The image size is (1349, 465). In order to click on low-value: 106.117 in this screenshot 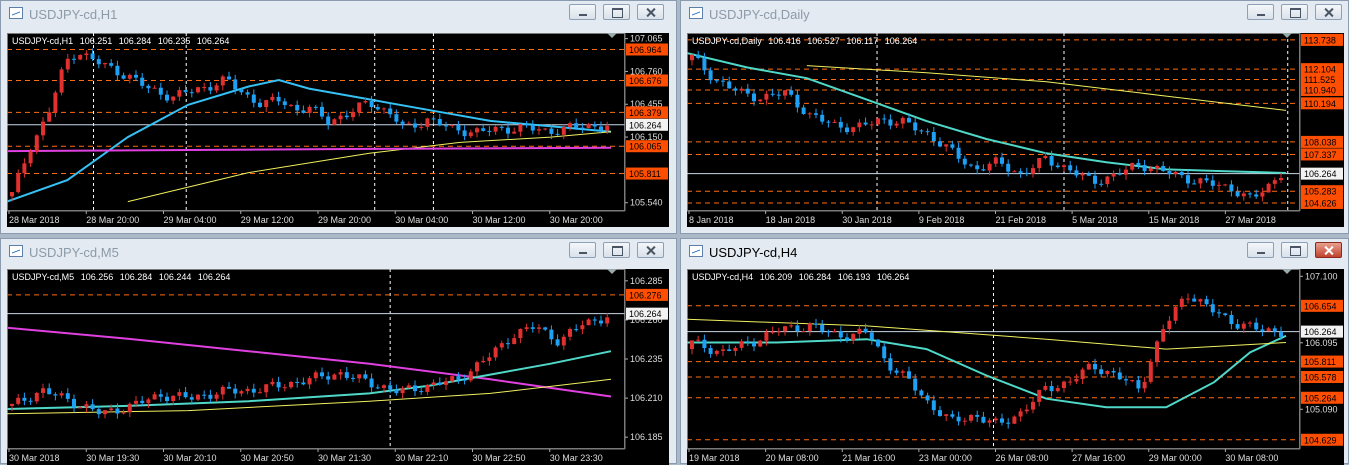, I will do `click(862, 41)`.